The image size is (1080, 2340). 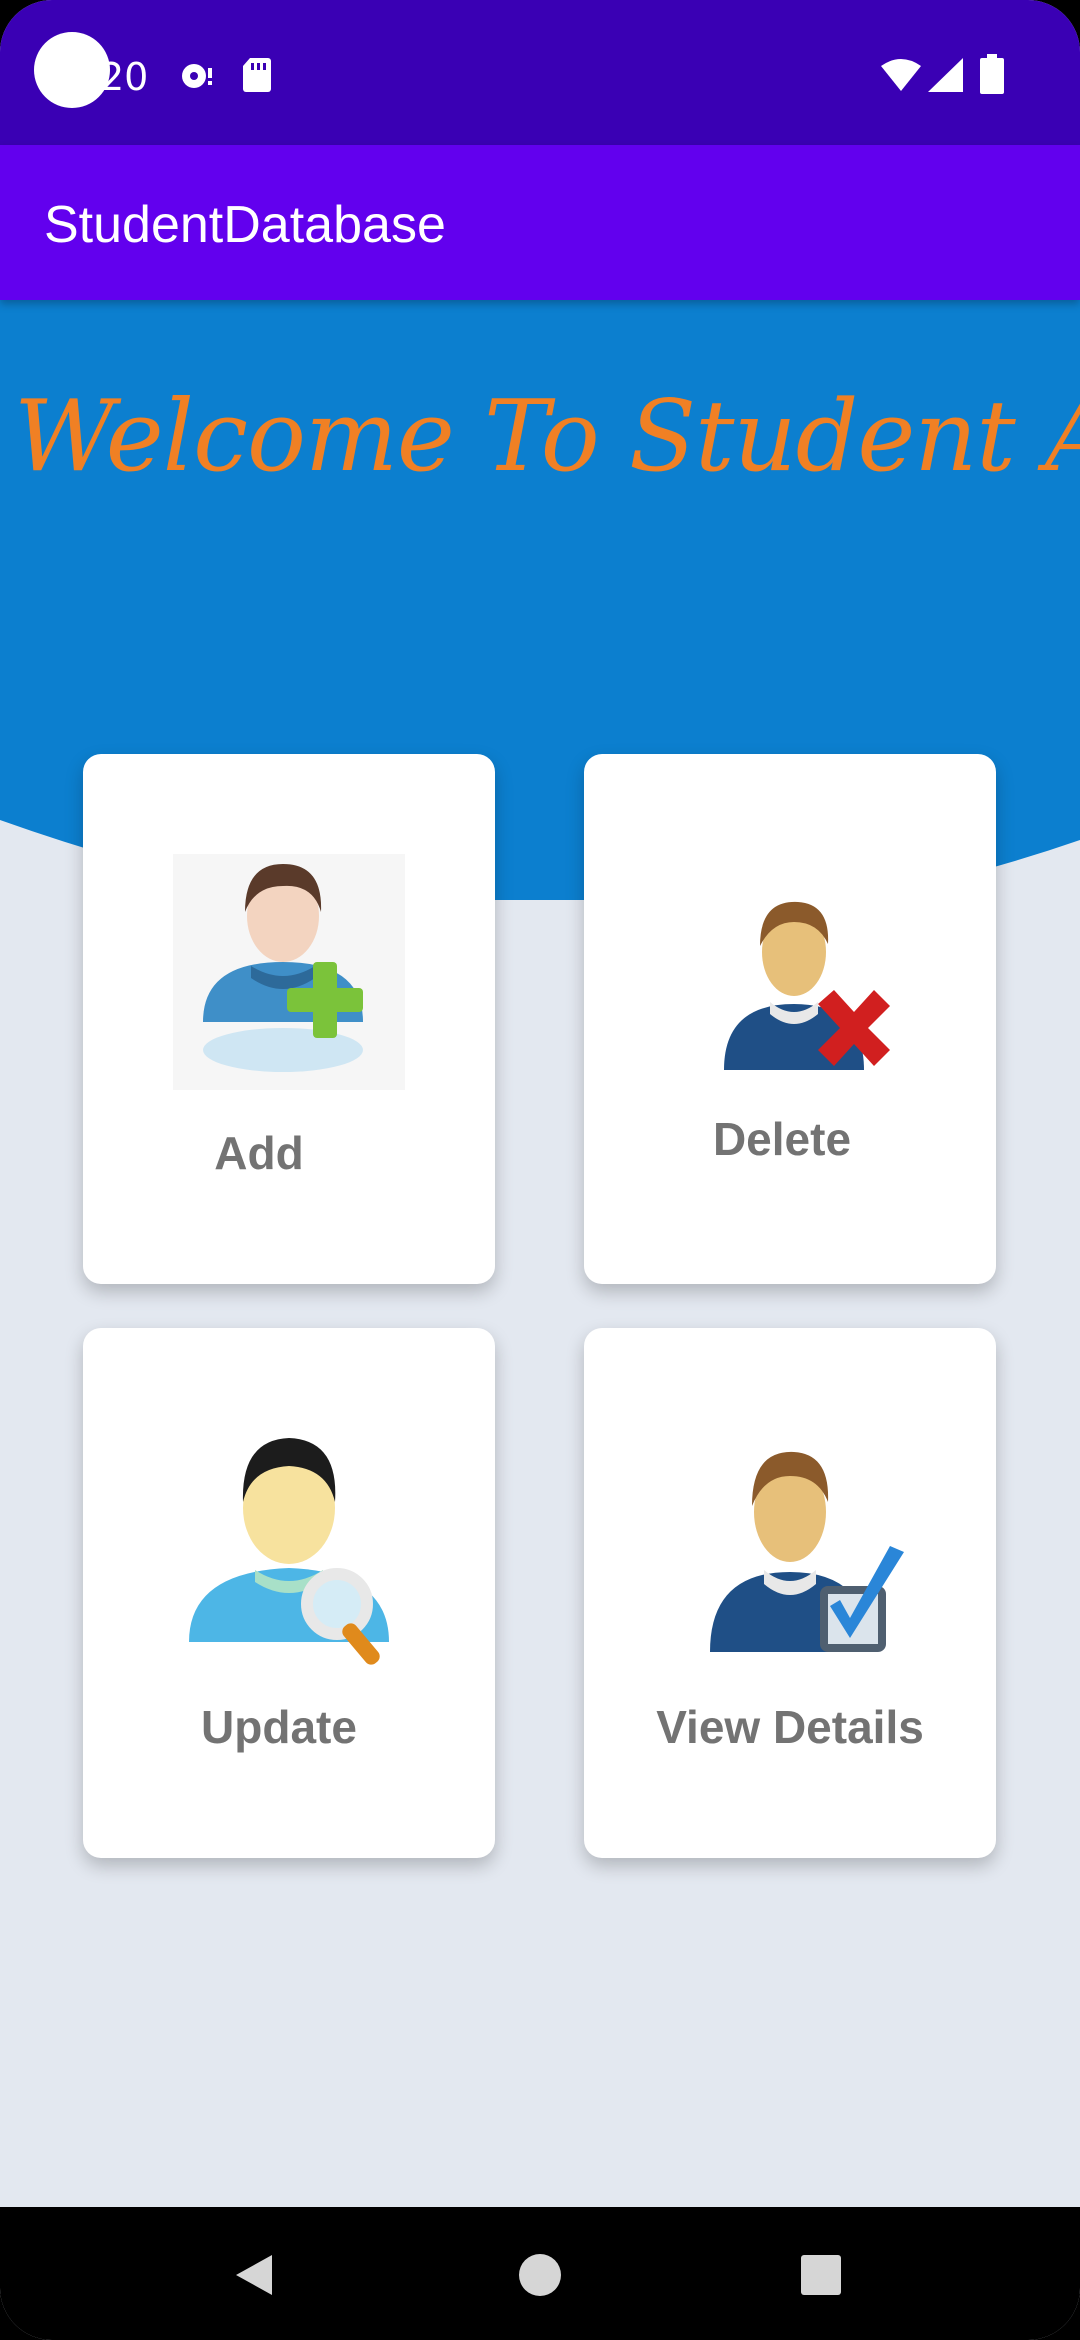 I want to click on search-student-icon, so click(x=289, y=1551).